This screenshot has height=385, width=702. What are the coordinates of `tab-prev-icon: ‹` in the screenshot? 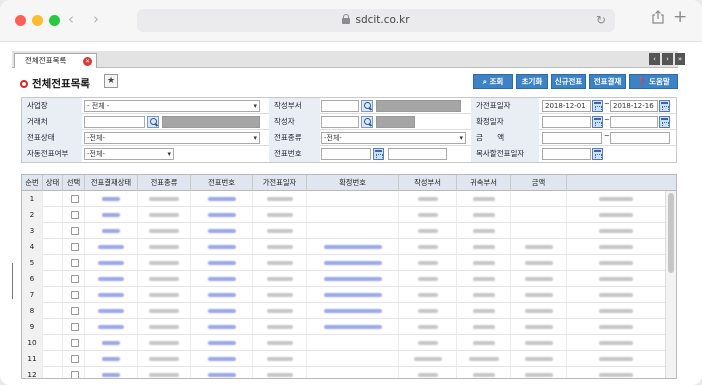 It's located at (654, 59).